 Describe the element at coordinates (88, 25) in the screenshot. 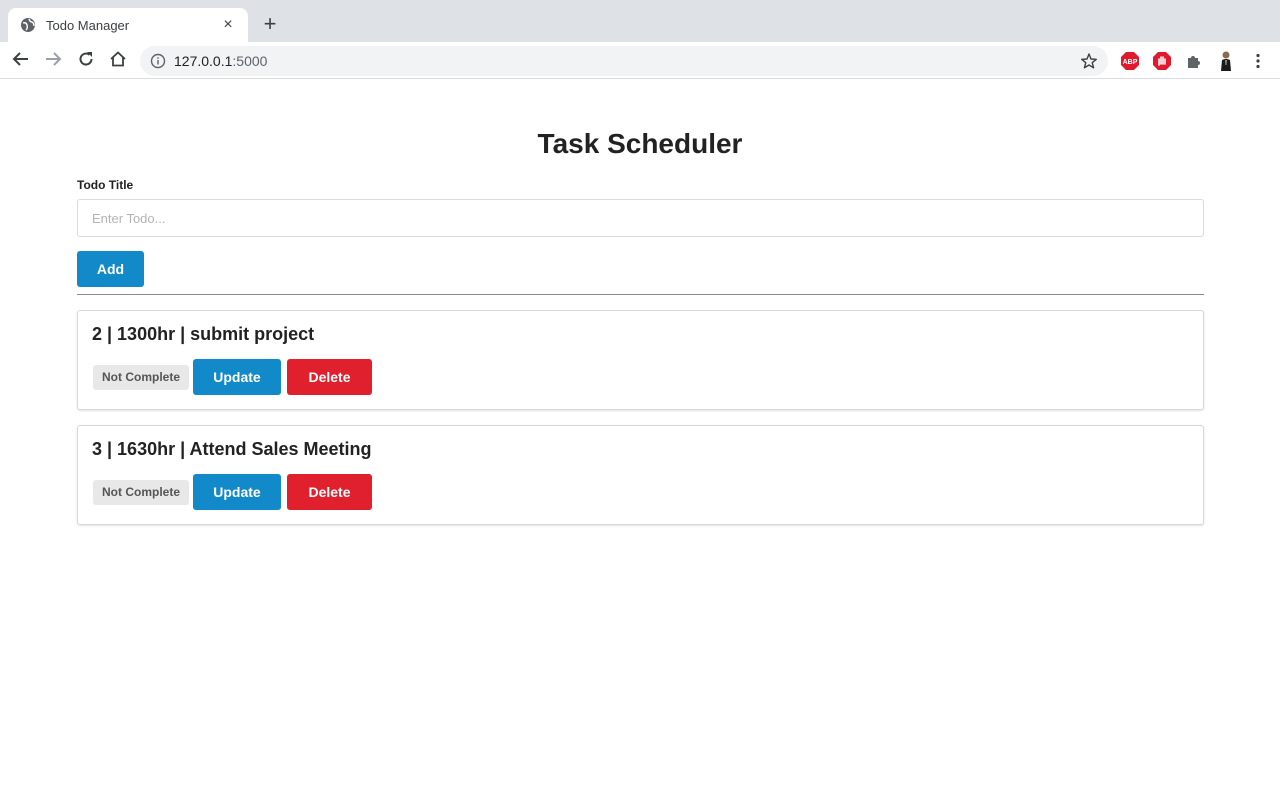

I see `tab-title: Todo Manager` at that location.